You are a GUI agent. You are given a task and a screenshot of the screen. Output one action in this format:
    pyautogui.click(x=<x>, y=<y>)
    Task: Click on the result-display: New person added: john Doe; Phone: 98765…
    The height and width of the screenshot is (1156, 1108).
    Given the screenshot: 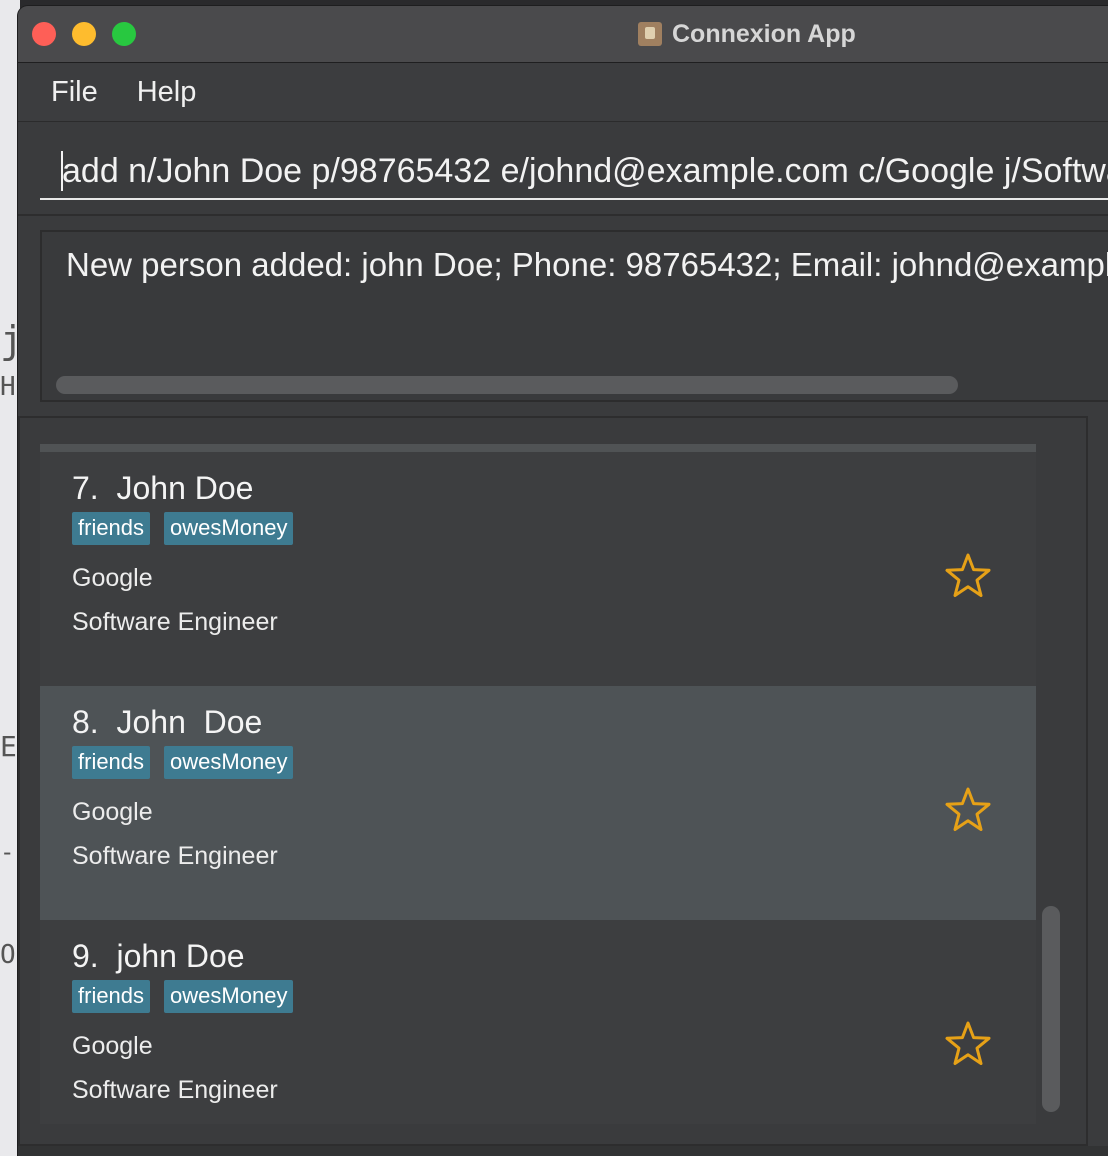 What is the action you would take?
    pyautogui.click(x=574, y=316)
    